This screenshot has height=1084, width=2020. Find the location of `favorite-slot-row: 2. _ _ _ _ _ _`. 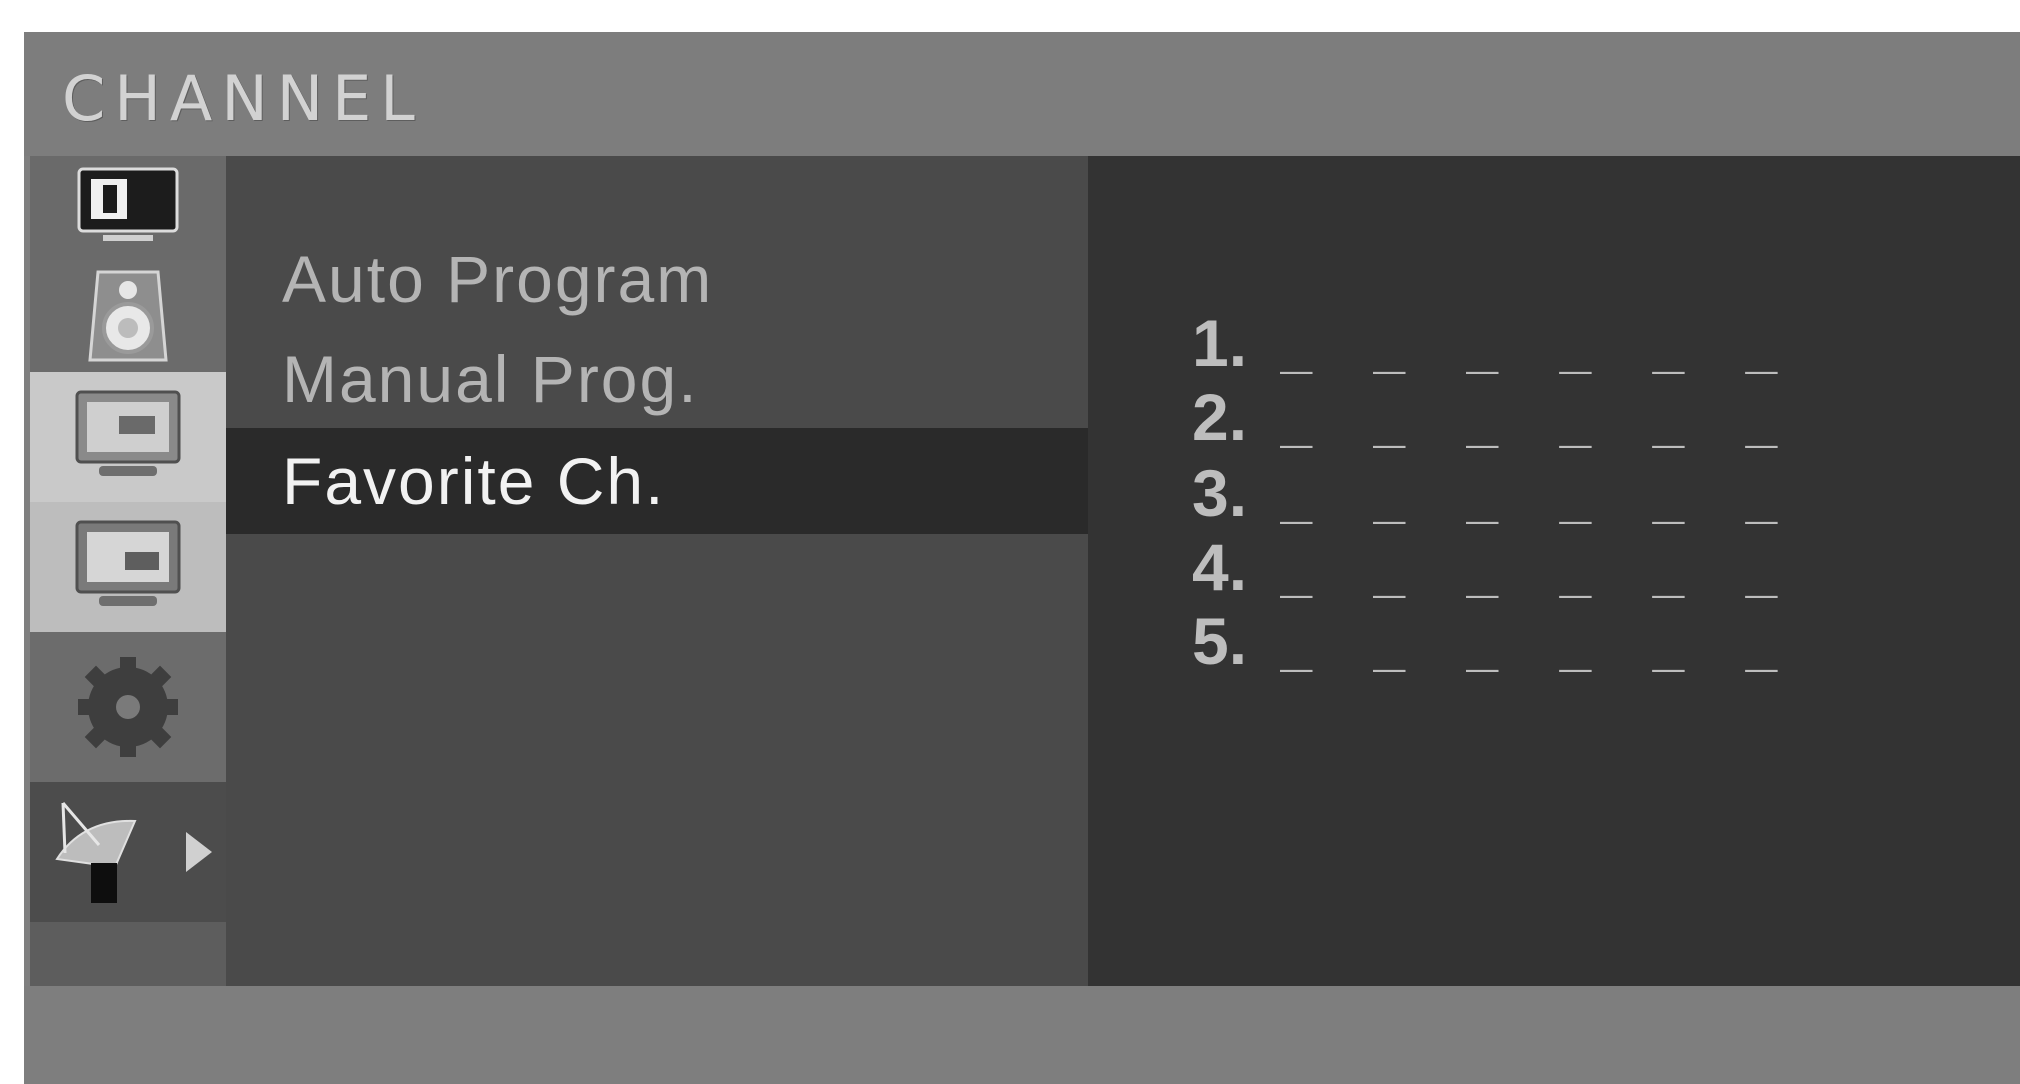

favorite-slot-row: 2. _ _ _ _ _ _ is located at coordinates (1492, 410).